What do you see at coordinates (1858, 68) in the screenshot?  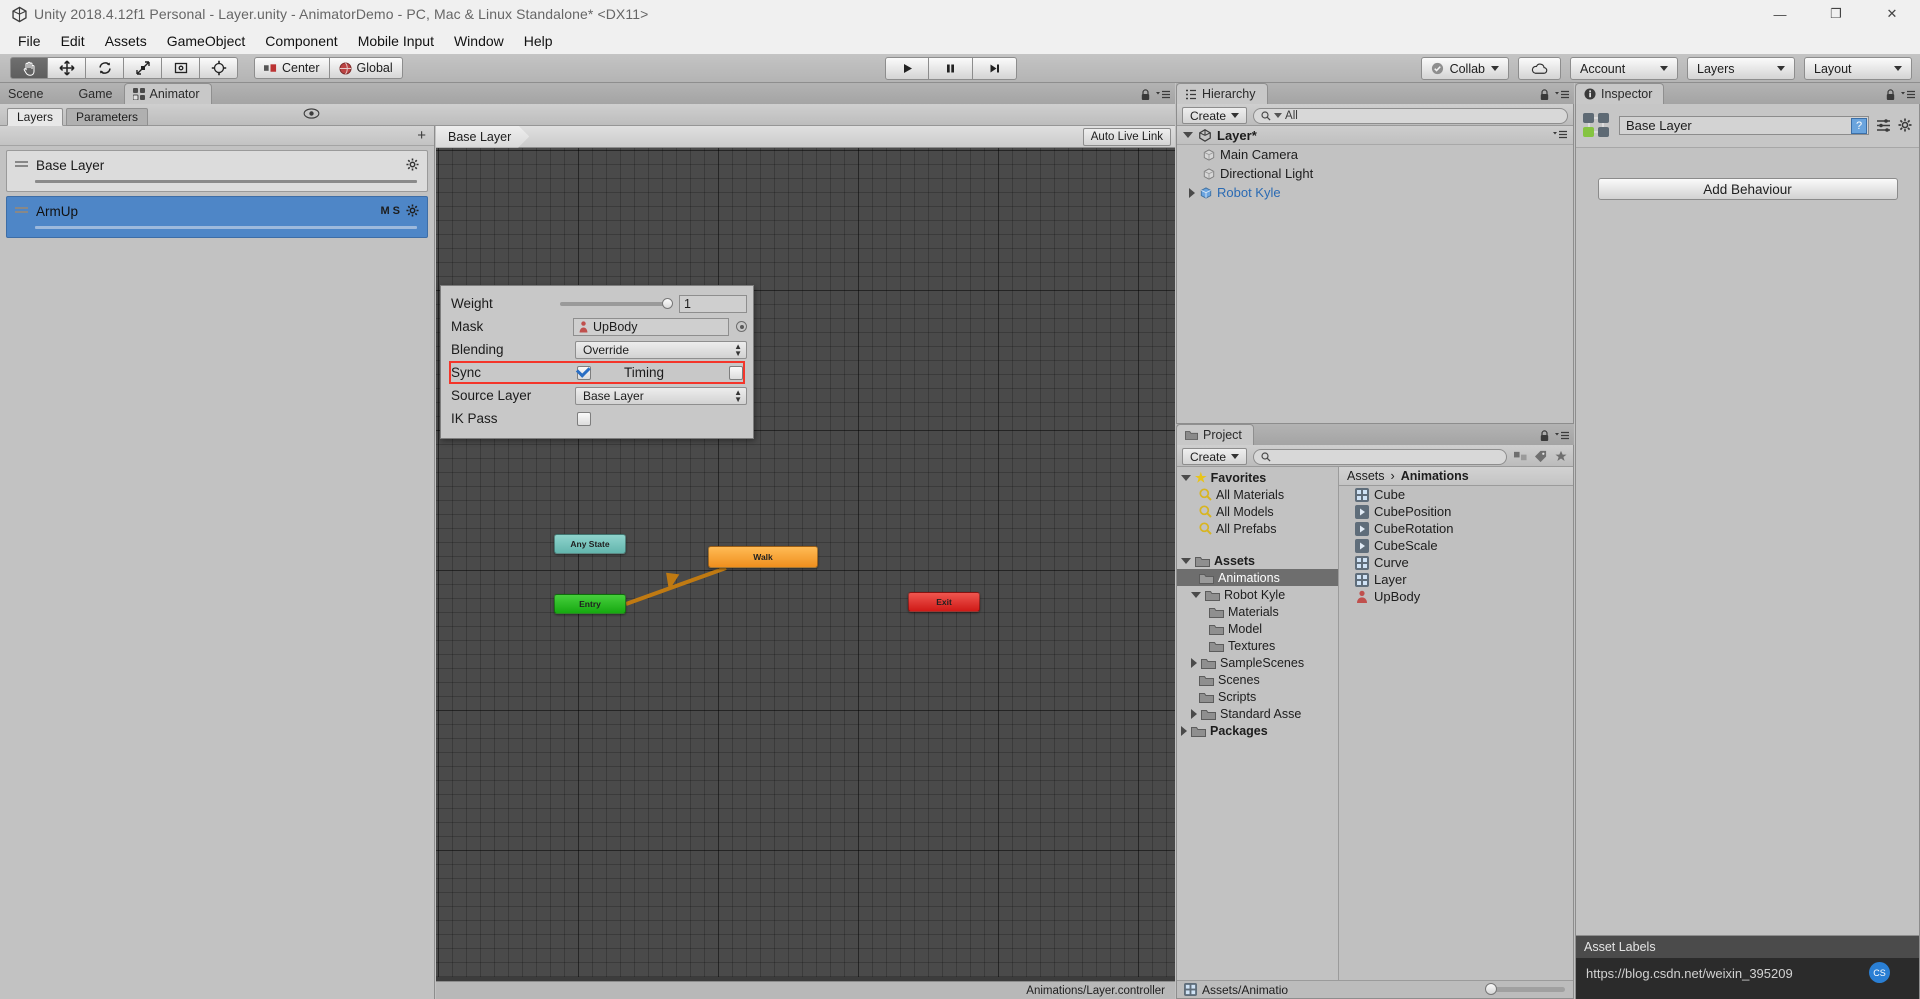 I see `layout-dropdown: Layout` at bounding box center [1858, 68].